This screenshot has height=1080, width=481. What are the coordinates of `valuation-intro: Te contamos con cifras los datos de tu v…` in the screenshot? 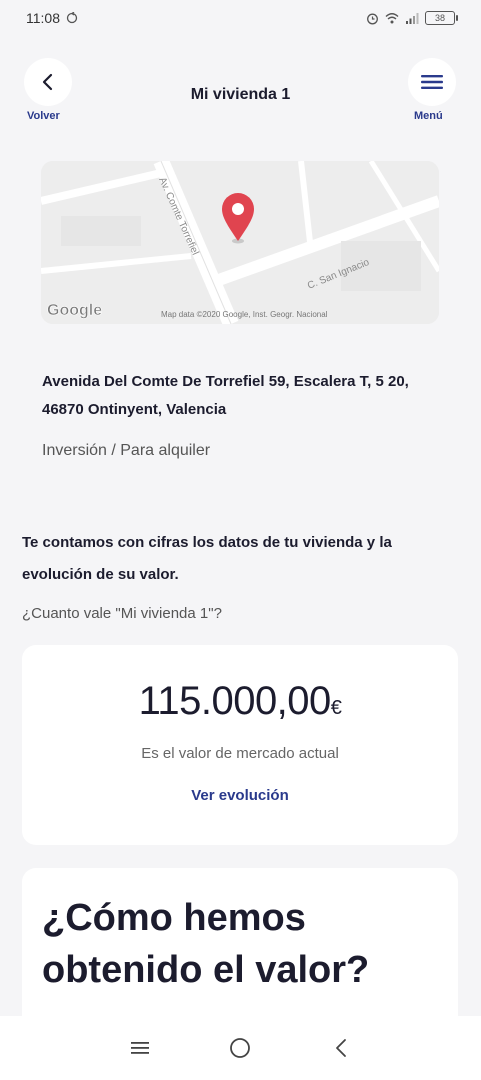 It's located at (207, 558).